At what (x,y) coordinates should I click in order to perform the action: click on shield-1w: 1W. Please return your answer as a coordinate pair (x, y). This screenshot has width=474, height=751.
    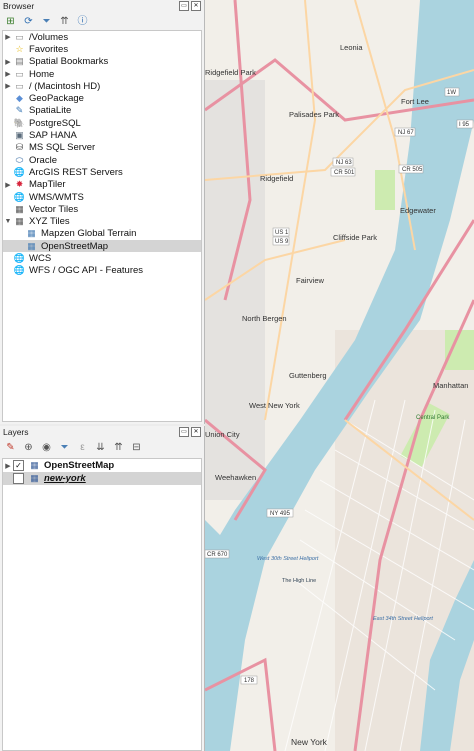
    Looking at the image, I should click on (451, 93).